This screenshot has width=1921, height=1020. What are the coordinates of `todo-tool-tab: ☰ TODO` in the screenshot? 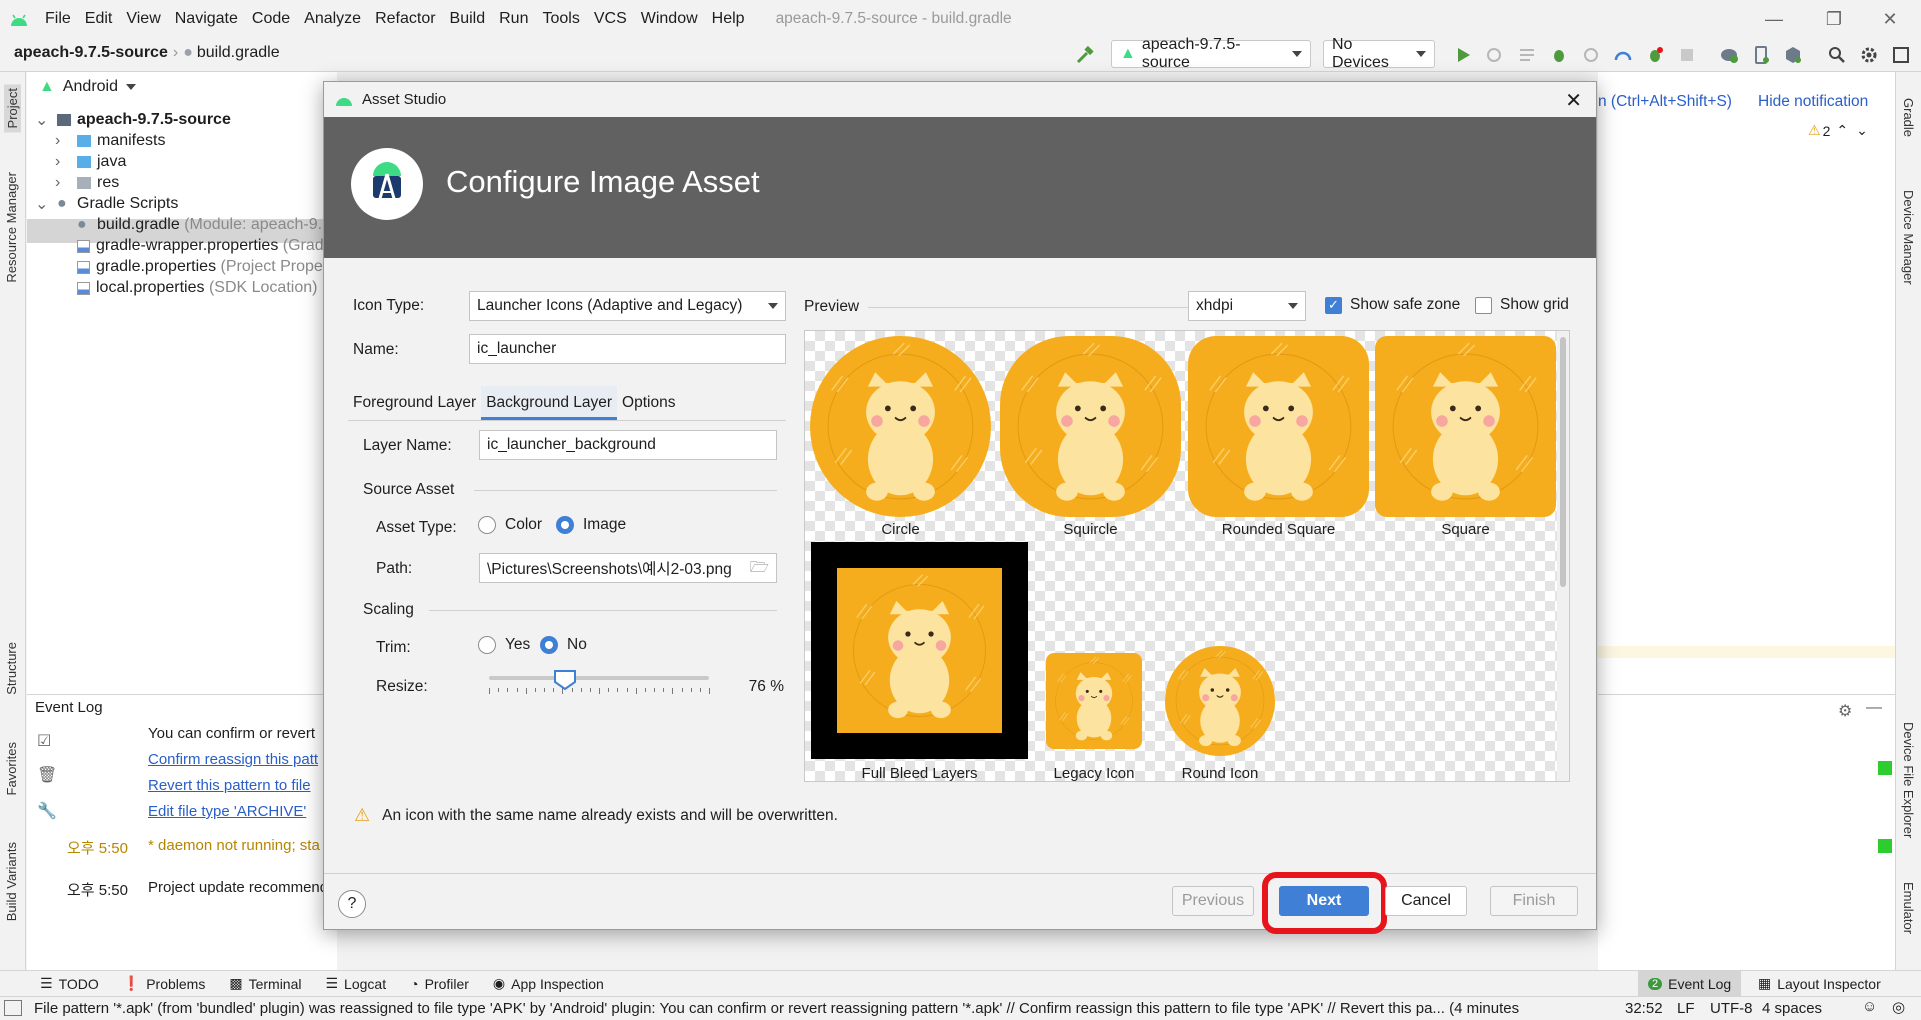 It's located at (69, 983).